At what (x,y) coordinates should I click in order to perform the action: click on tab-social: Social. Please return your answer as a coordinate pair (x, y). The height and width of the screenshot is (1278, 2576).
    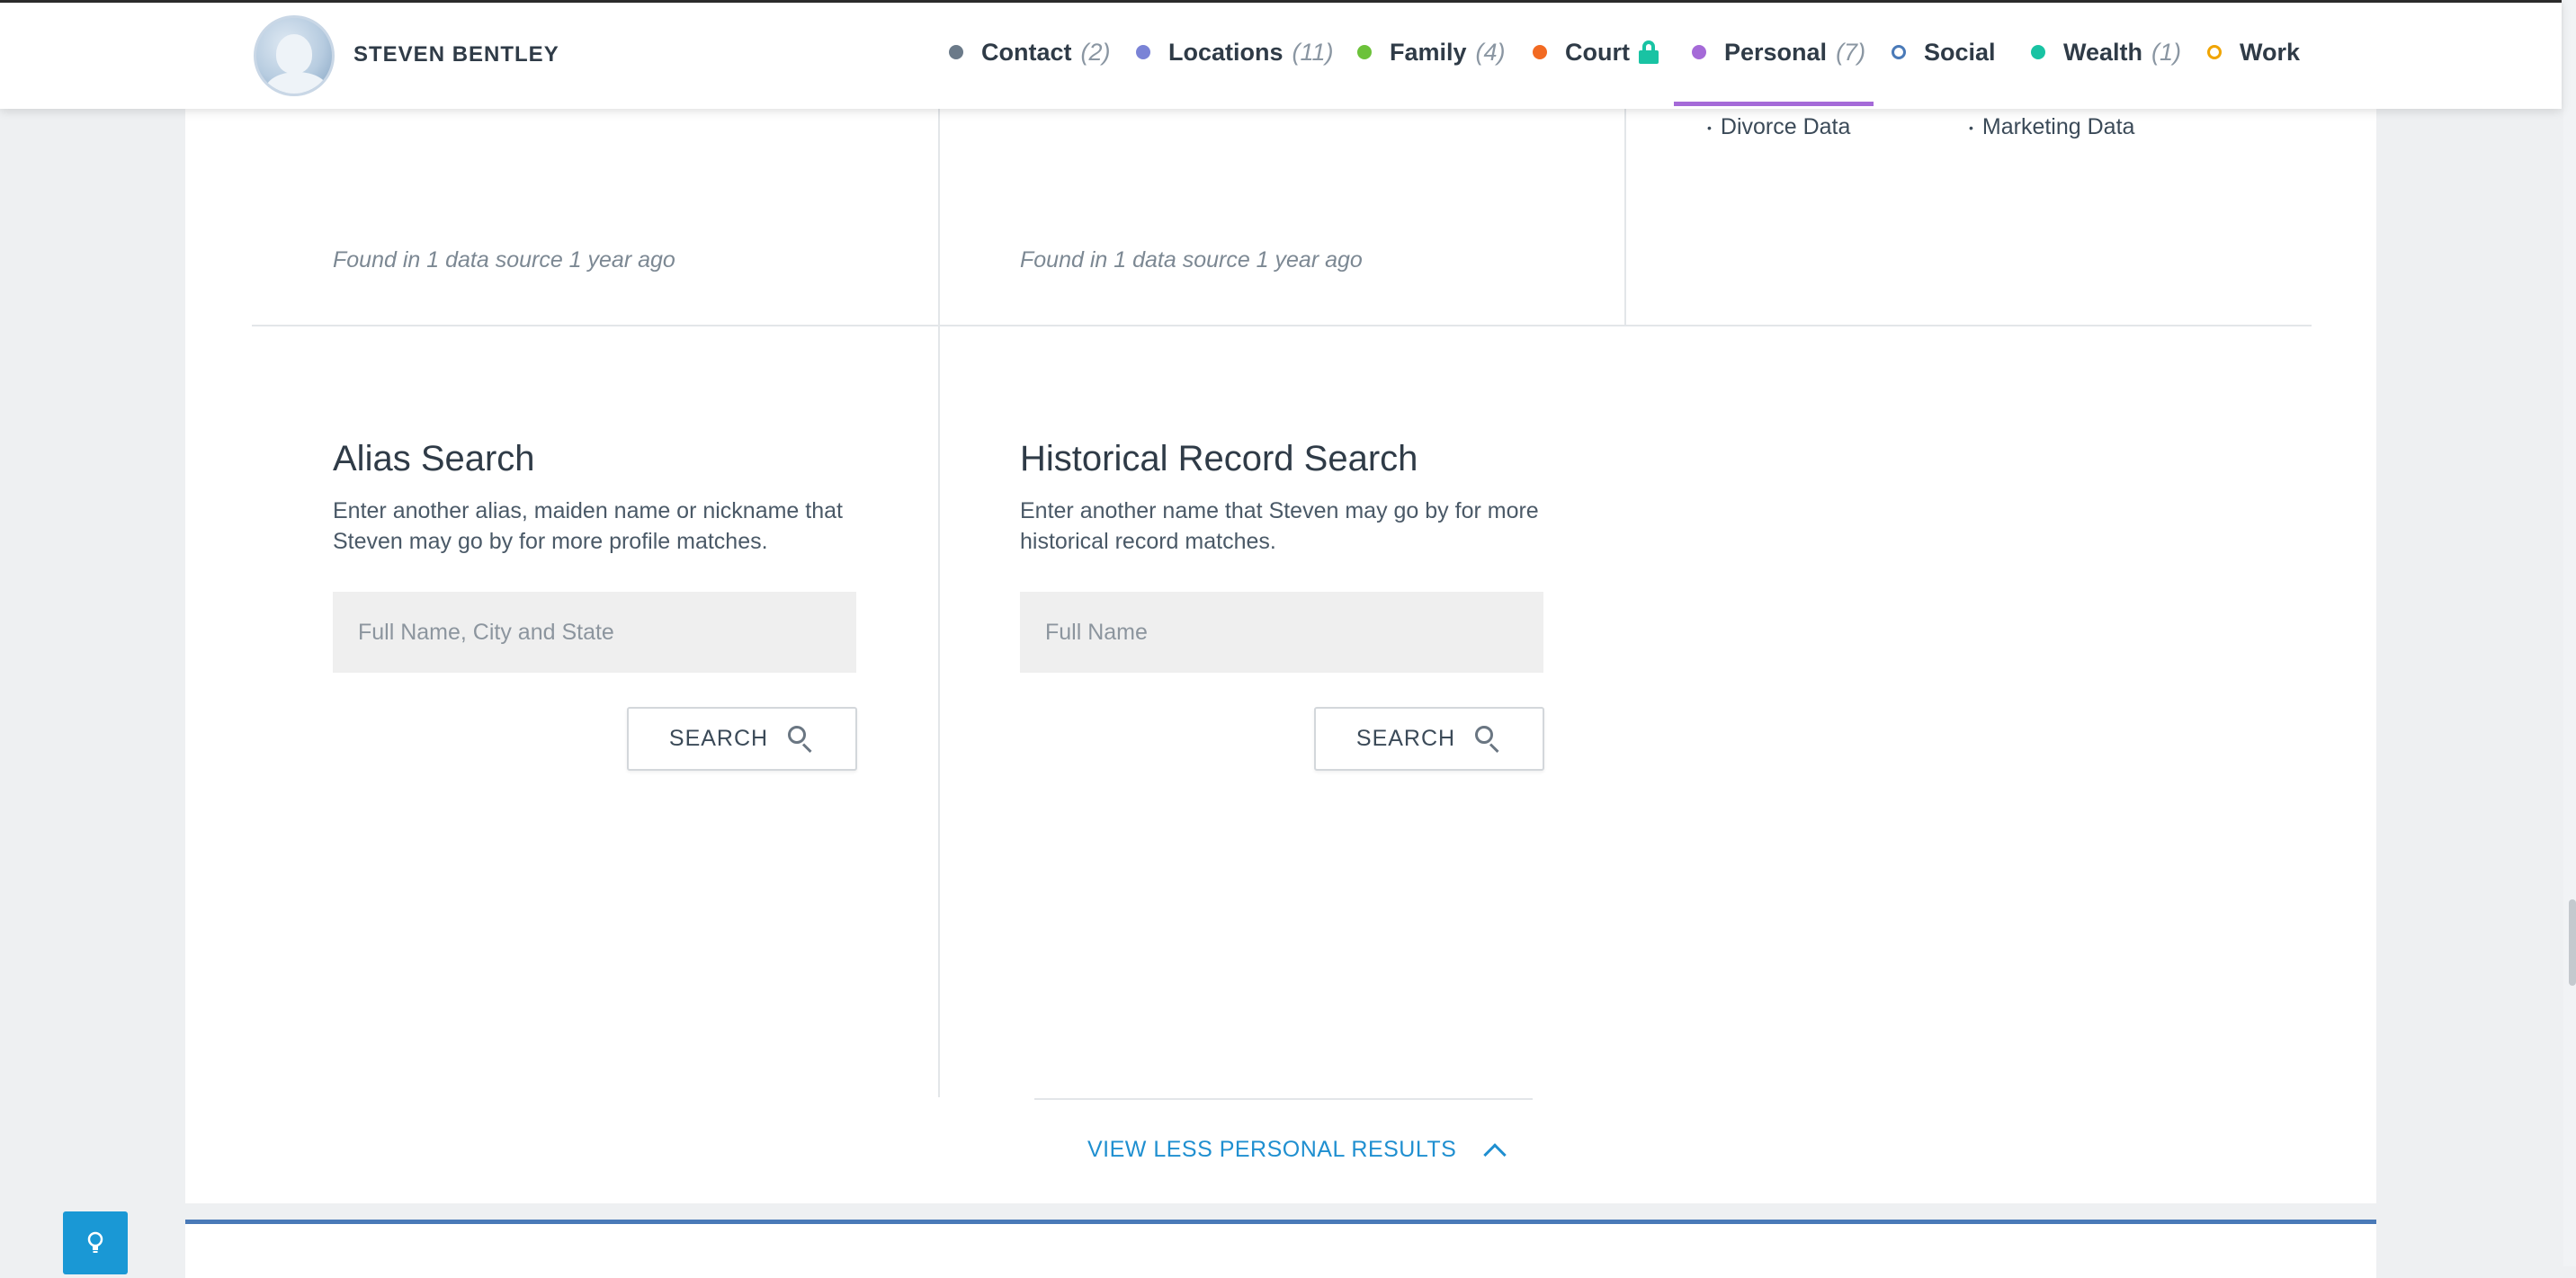
    Looking at the image, I should click on (1944, 52).